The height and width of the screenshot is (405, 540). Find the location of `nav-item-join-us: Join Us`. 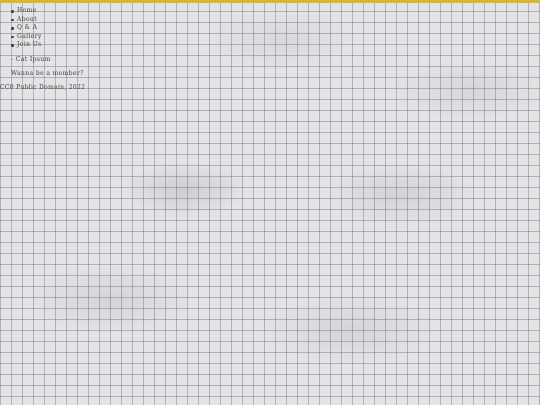

nav-item-join-us: Join Us is located at coordinates (26, 45).